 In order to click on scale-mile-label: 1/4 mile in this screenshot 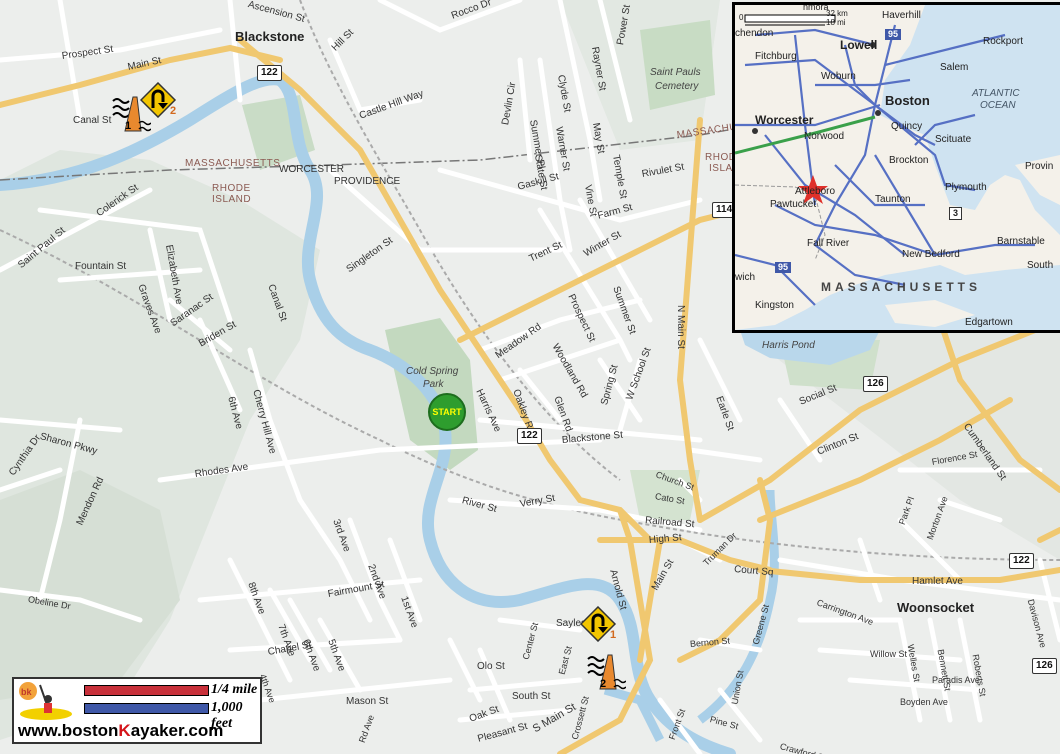, I will do `click(234, 689)`.